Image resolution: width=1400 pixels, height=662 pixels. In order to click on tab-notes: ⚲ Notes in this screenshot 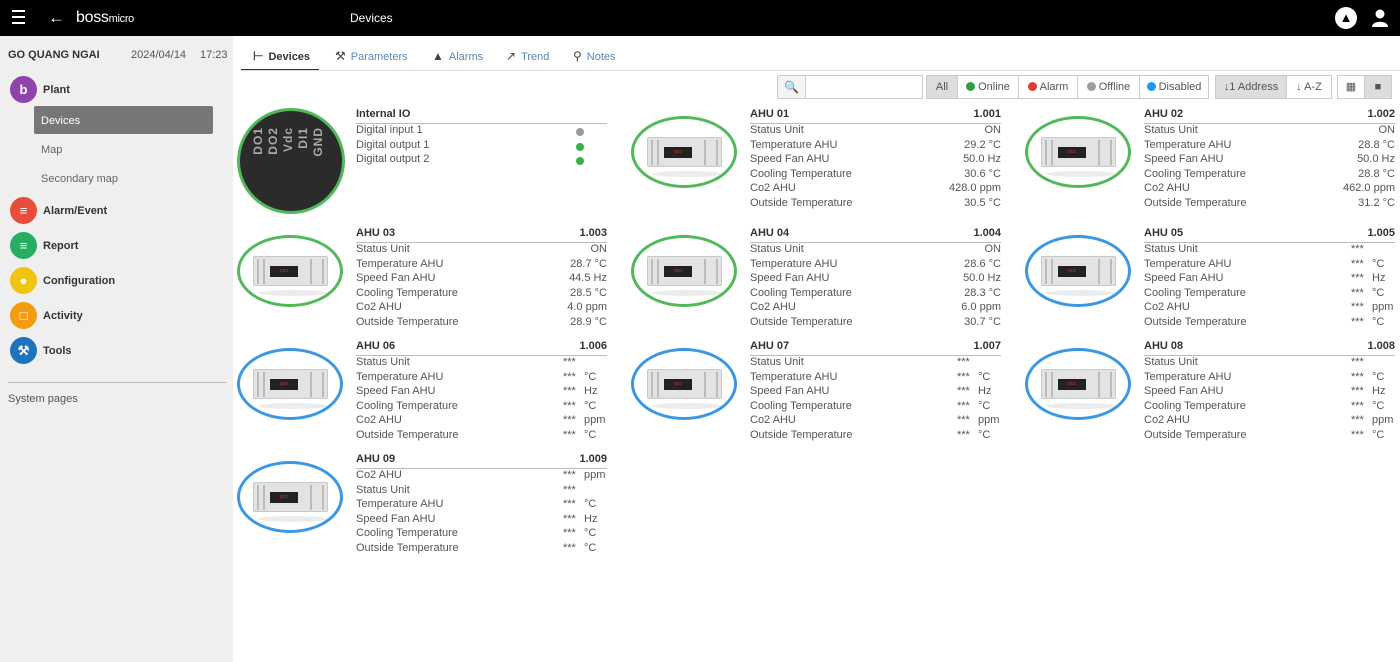, I will do `click(598, 57)`.